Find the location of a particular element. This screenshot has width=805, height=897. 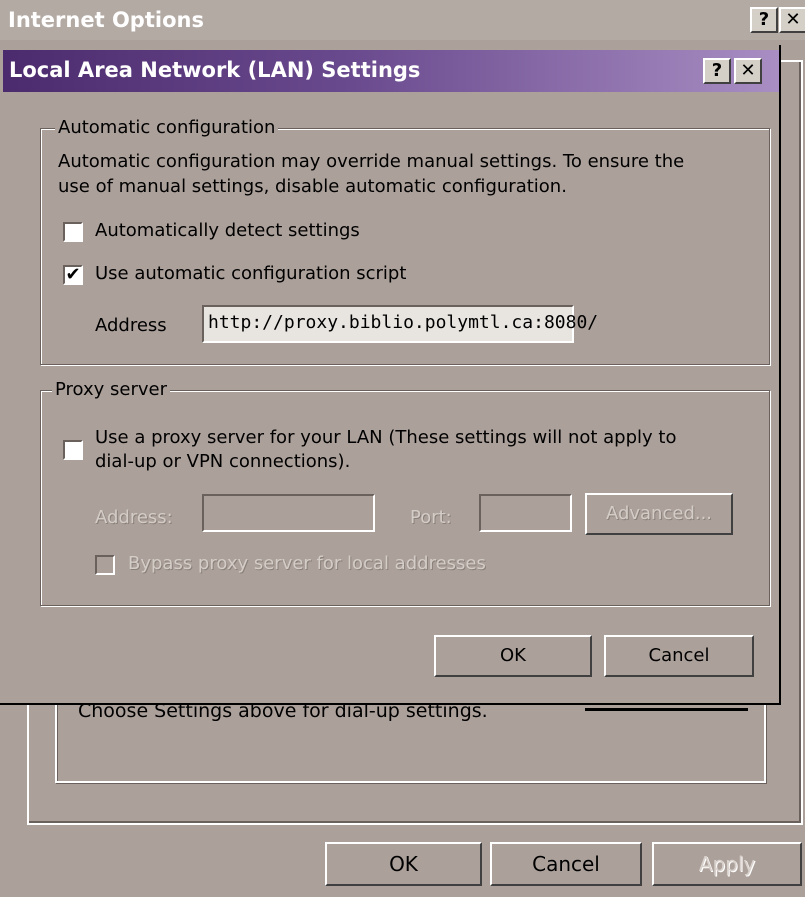

auto-config-legend: Automatic configuration is located at coordinates (167, 127).